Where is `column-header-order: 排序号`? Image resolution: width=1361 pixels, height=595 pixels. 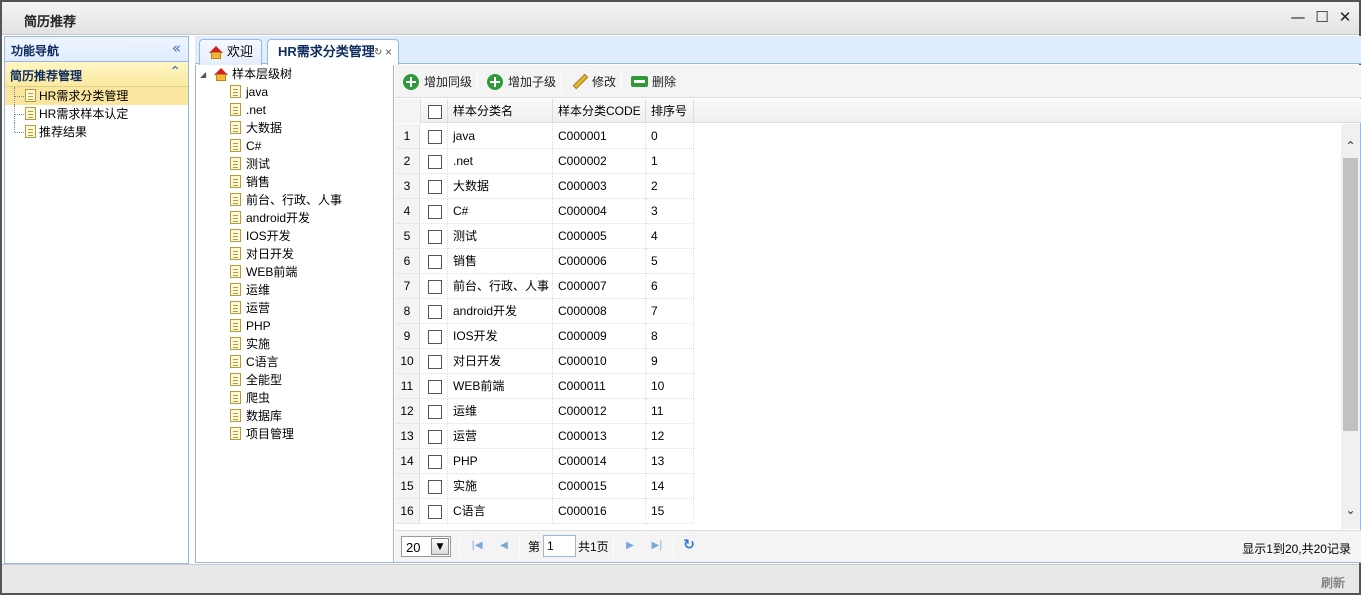
column-header-order: 排序号 is located at coordinates (670, 111).